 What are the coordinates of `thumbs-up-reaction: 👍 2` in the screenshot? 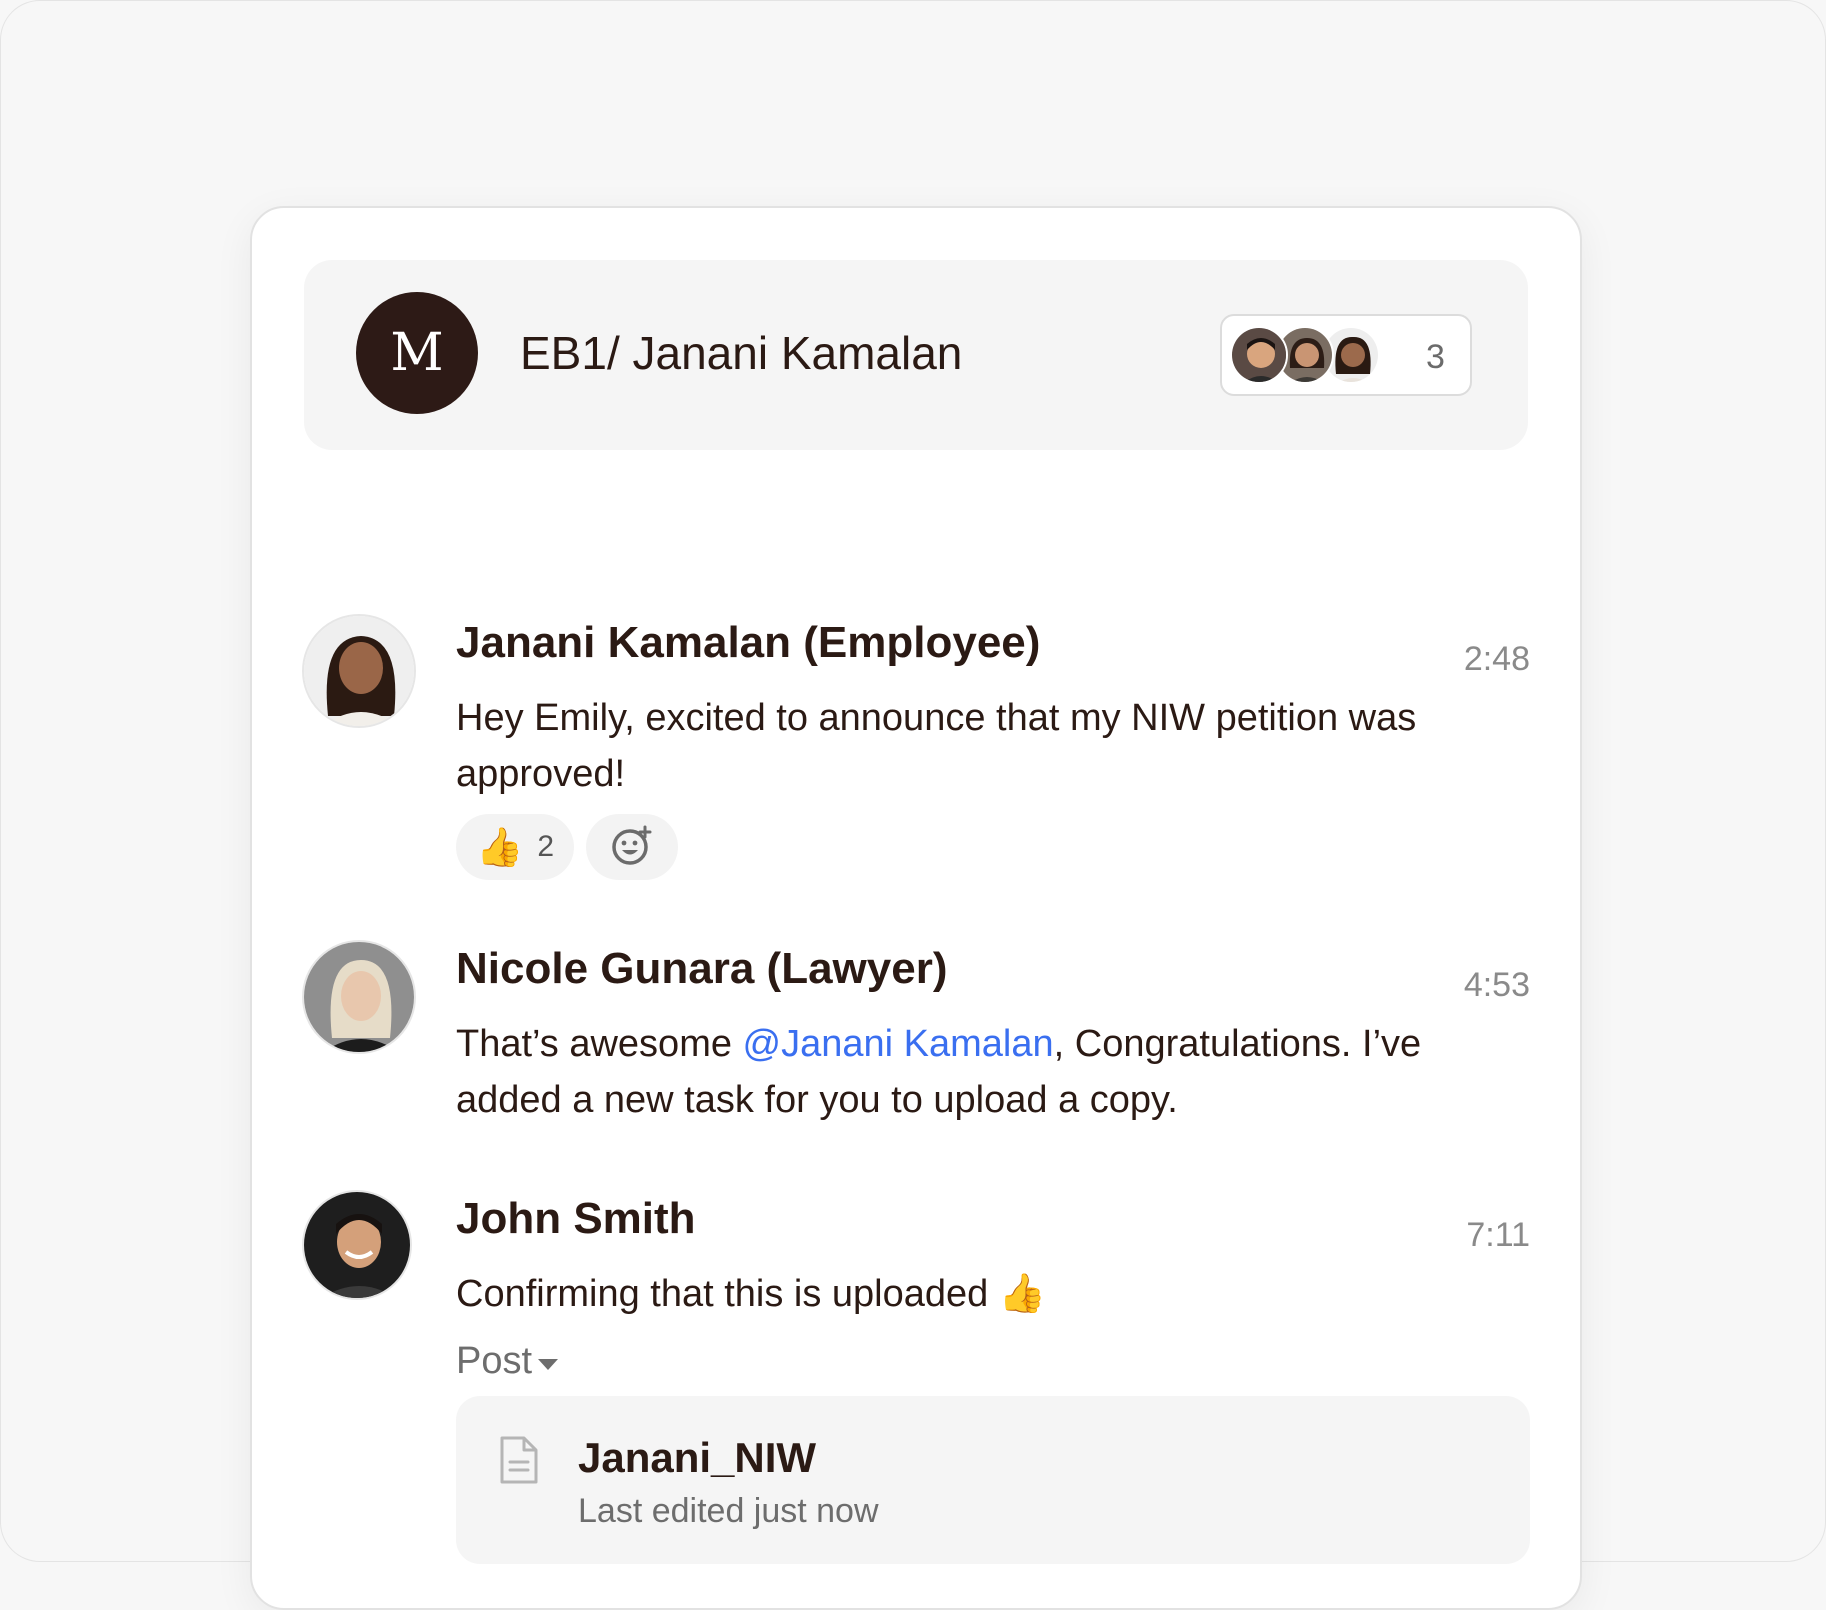 It's located at (515, 847).